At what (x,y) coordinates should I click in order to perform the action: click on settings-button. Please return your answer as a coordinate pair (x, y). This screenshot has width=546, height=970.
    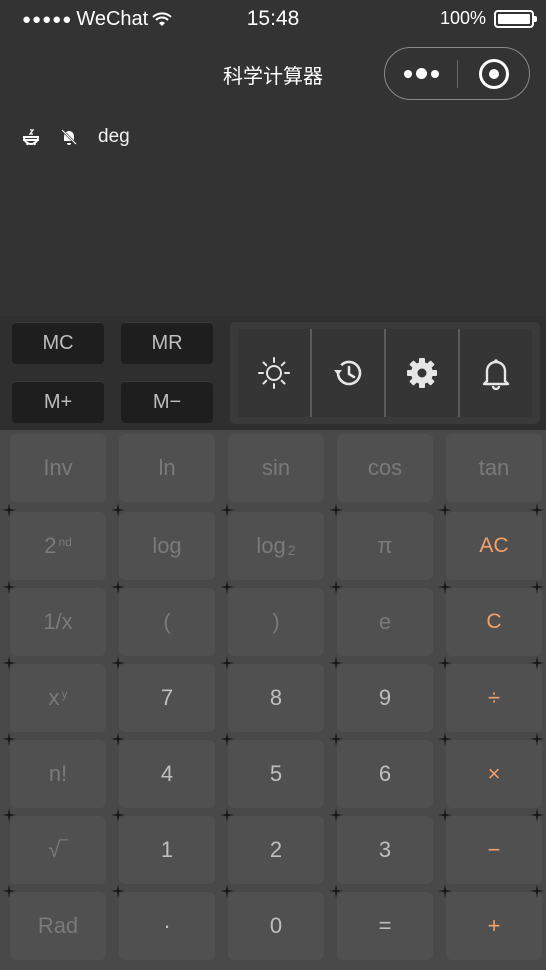
    Looking at the image, I should click on (421, 373).